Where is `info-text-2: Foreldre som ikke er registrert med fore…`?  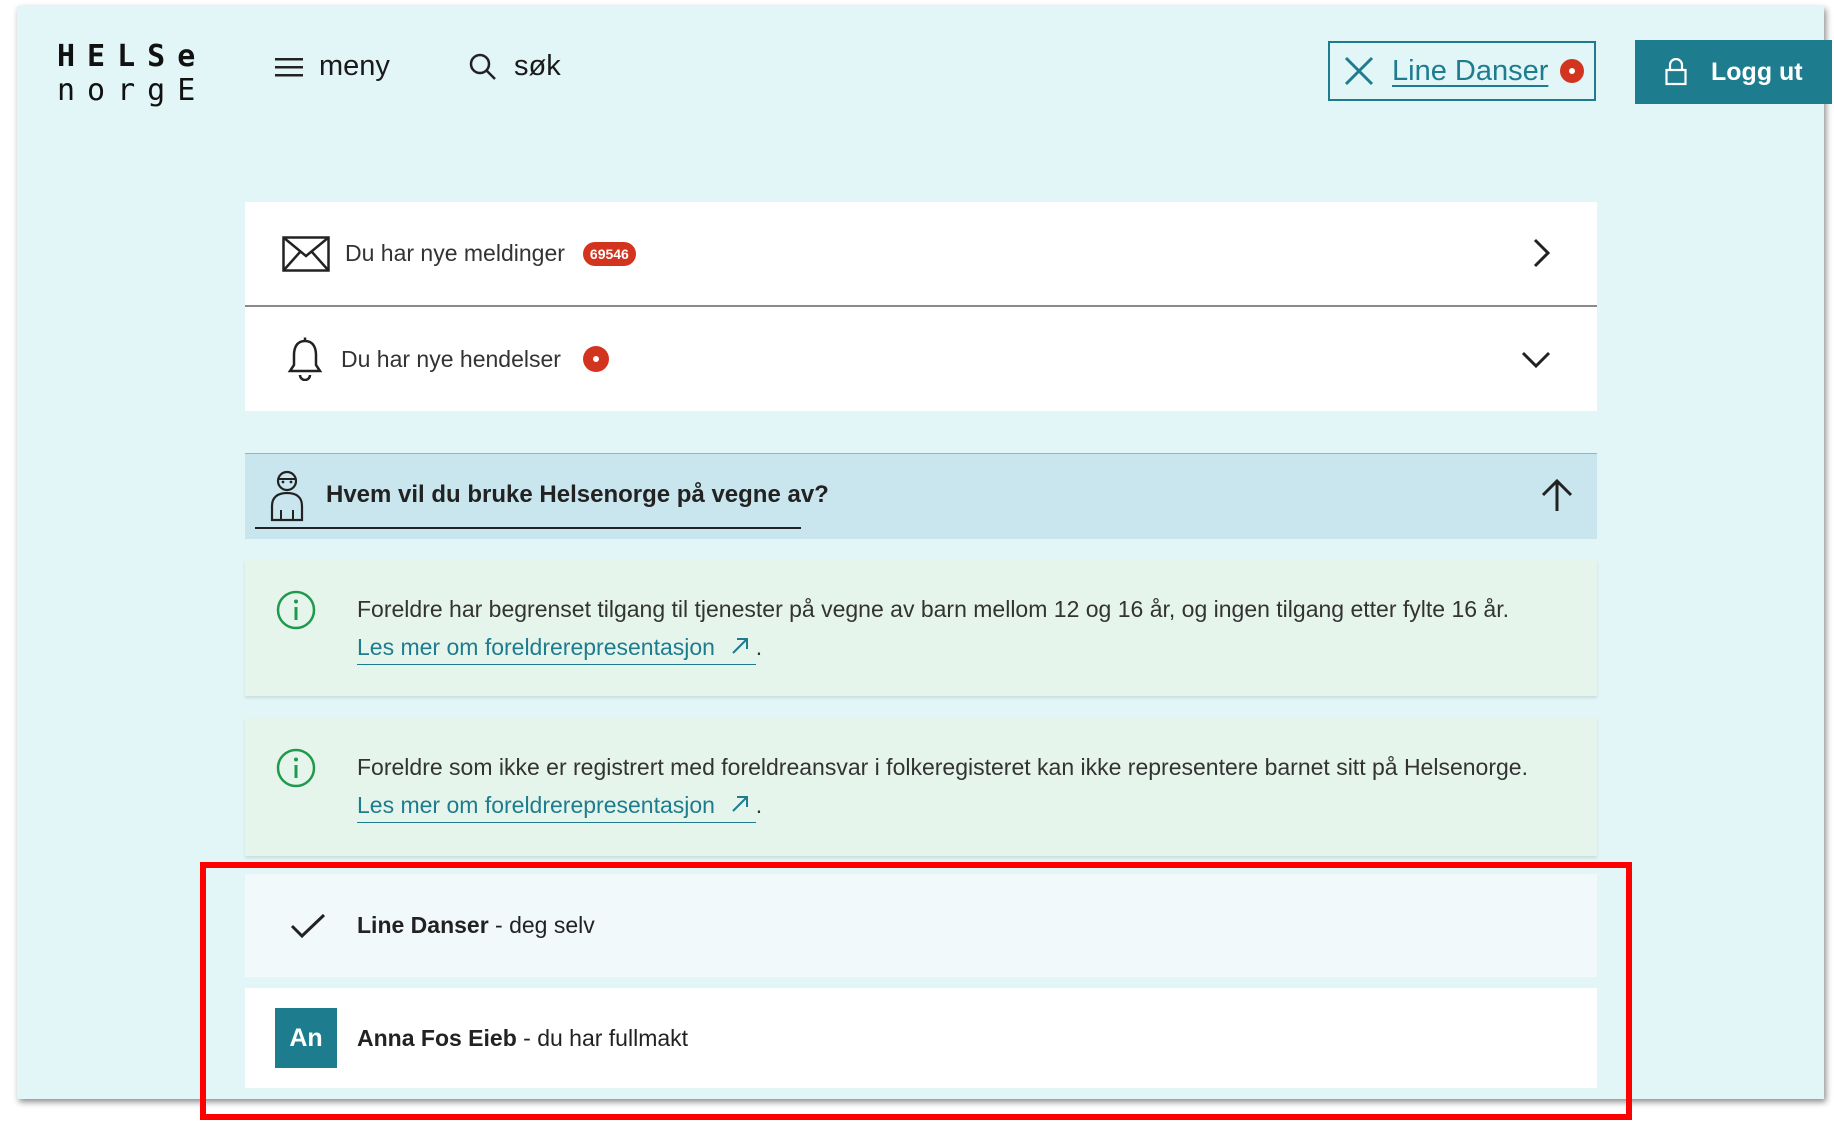
info-text-2: Foreldre som ikke er registrert med fore… is located at coordinates (947, 786).